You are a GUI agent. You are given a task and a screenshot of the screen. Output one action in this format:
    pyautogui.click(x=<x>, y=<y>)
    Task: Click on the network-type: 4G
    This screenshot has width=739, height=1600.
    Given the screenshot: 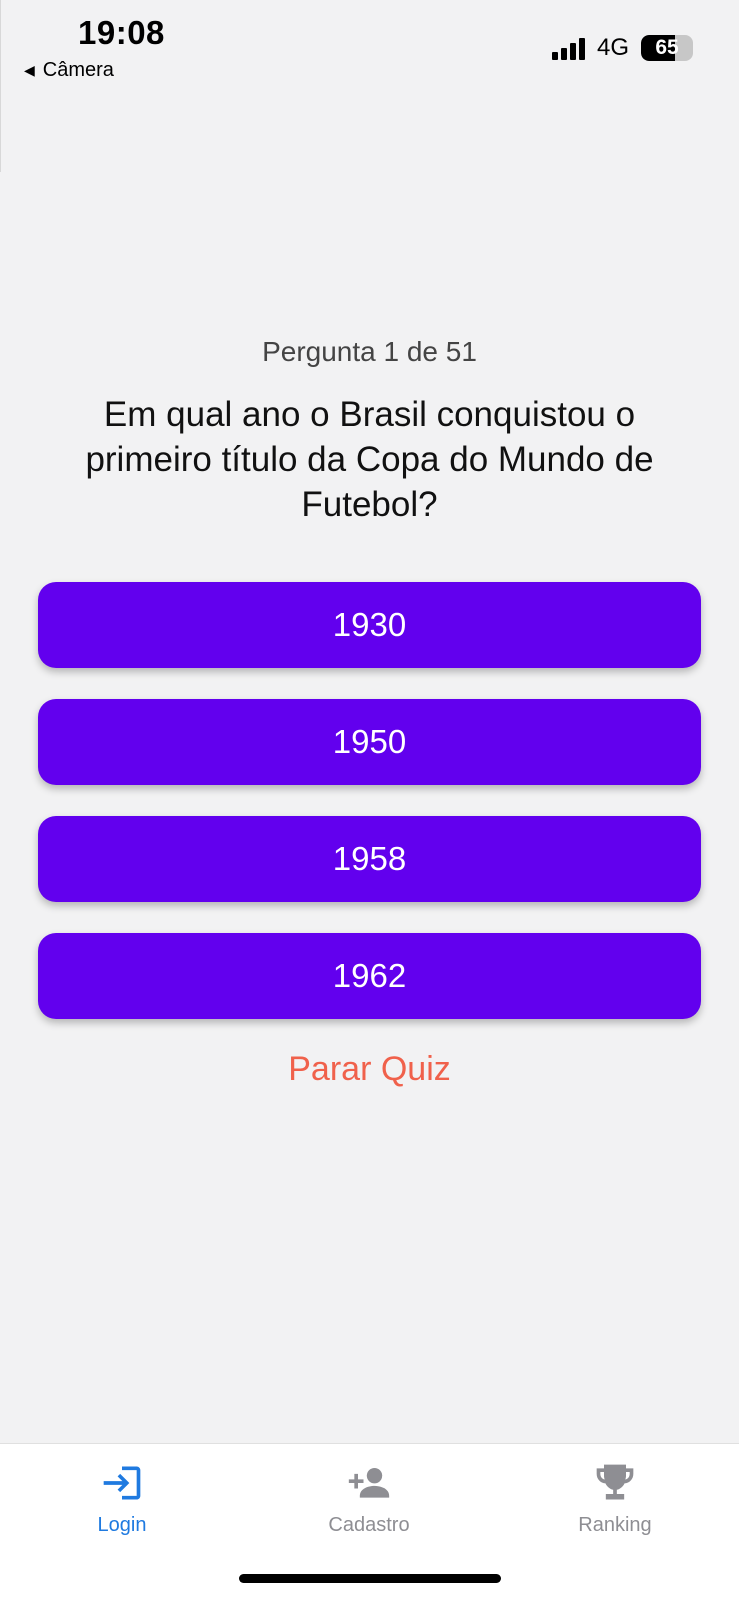 What is the action you would take?
    pyautogui.click(x=612, y=47)
    